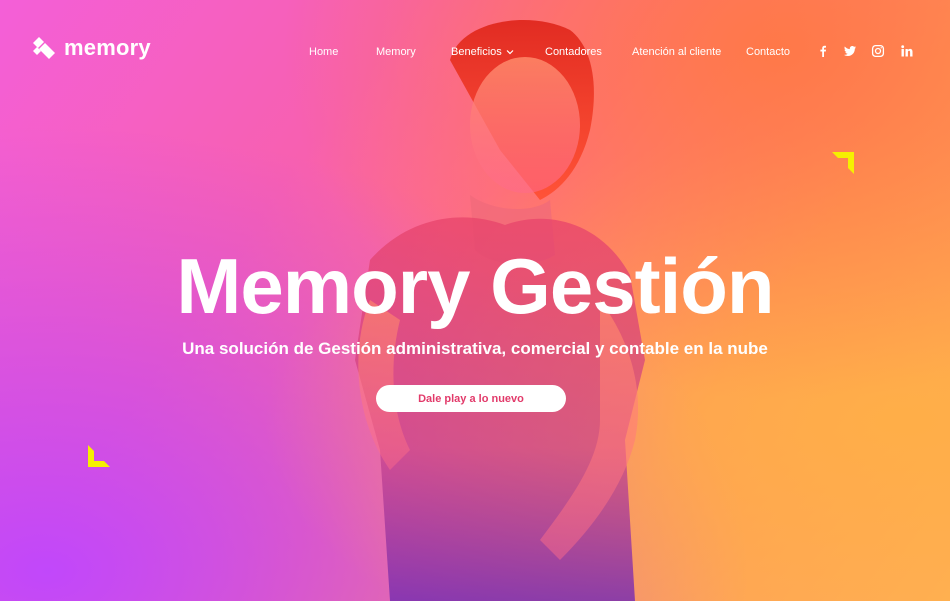  I want to click on nav-item-contadores: Contadores, so click(573, 52).